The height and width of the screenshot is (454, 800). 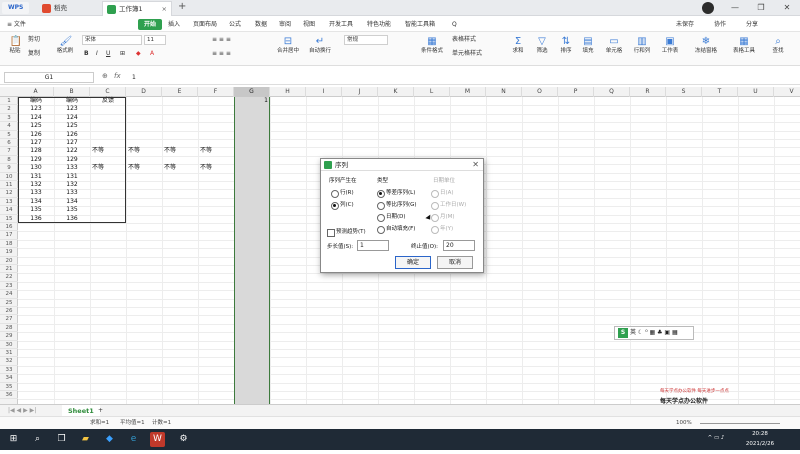 What do you see at coordinates (432, 45) in the screenshot?
I see `cond-format-button: ▦ 条件格式` at bounding box center [432, 45].